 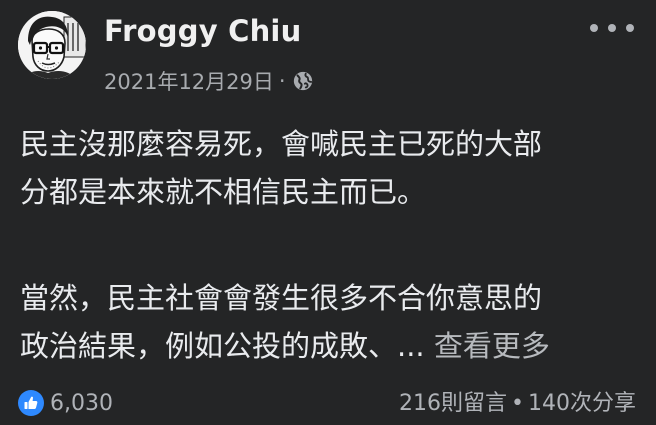 What do you see at coordinates (202, 31) in the screenshot?
I see `author-name: Froggy Chiu` at bounding box center [202, 31].